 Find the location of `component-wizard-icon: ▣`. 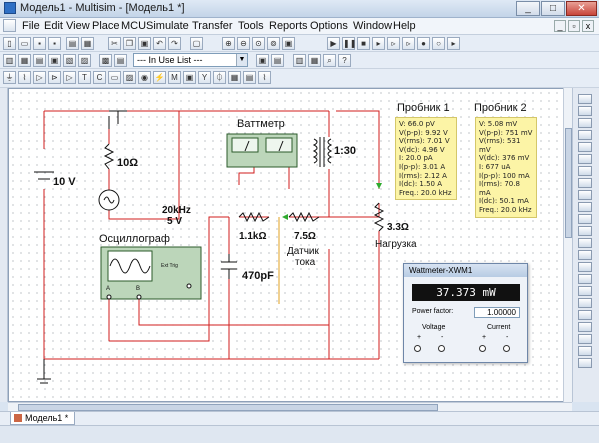

component-wizard-icon: ▣ is located at coordinates (54, 60).